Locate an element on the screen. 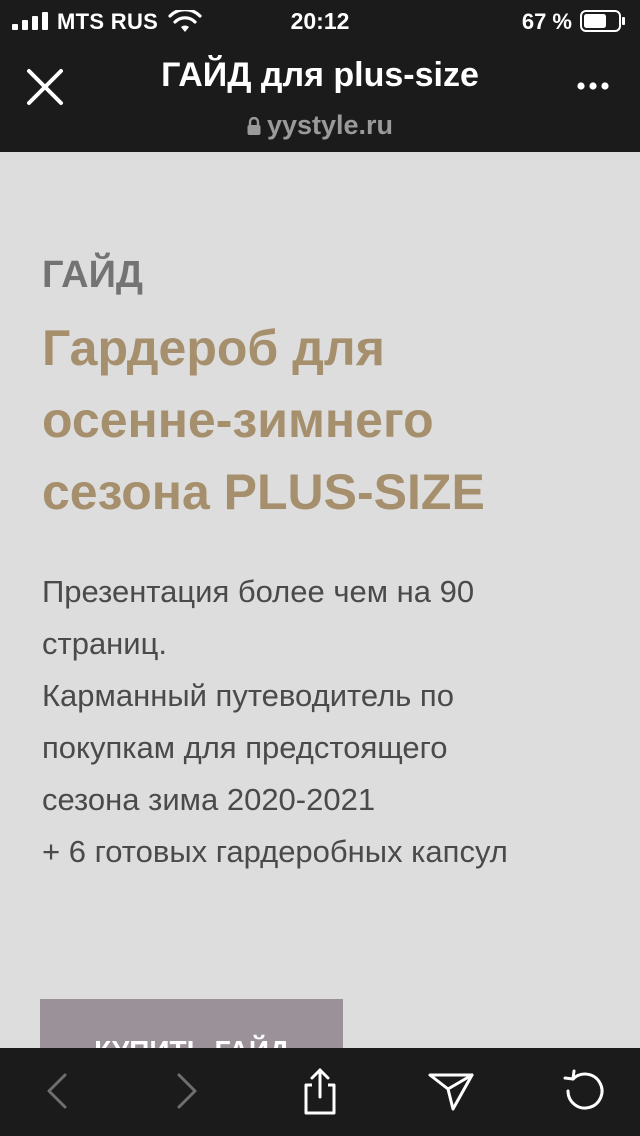 This screenshot has height=1136, width=640. headline-line: осенне-зимнего is located at coordinates (238, 420).